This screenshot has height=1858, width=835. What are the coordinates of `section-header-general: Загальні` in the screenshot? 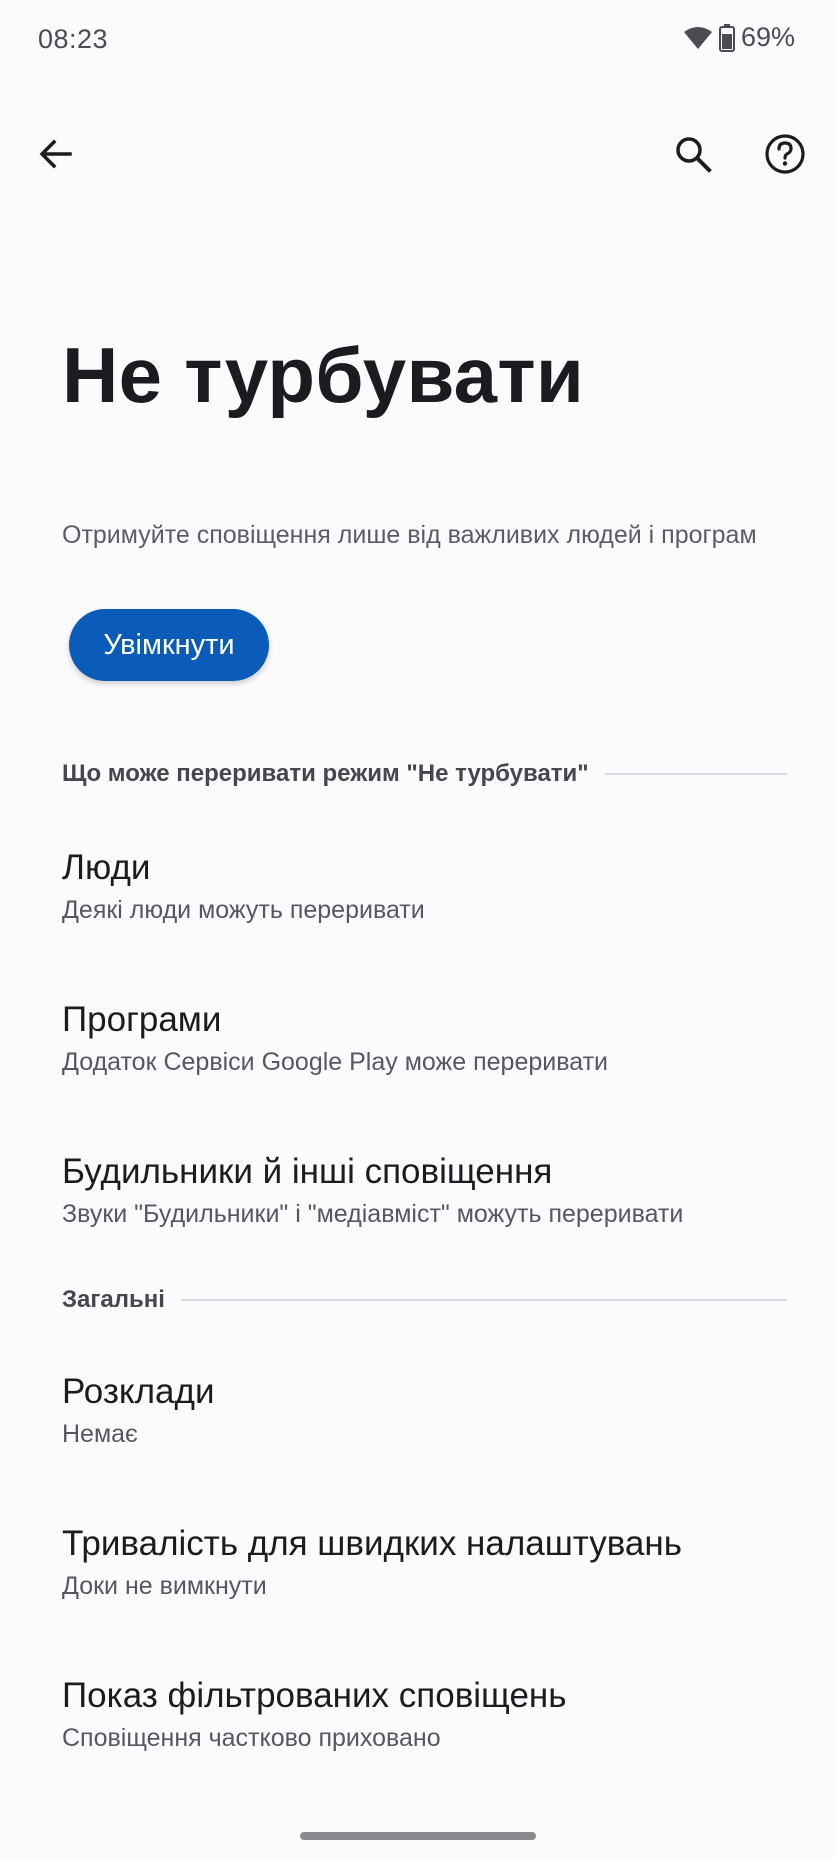 It's located at (424, 1300).